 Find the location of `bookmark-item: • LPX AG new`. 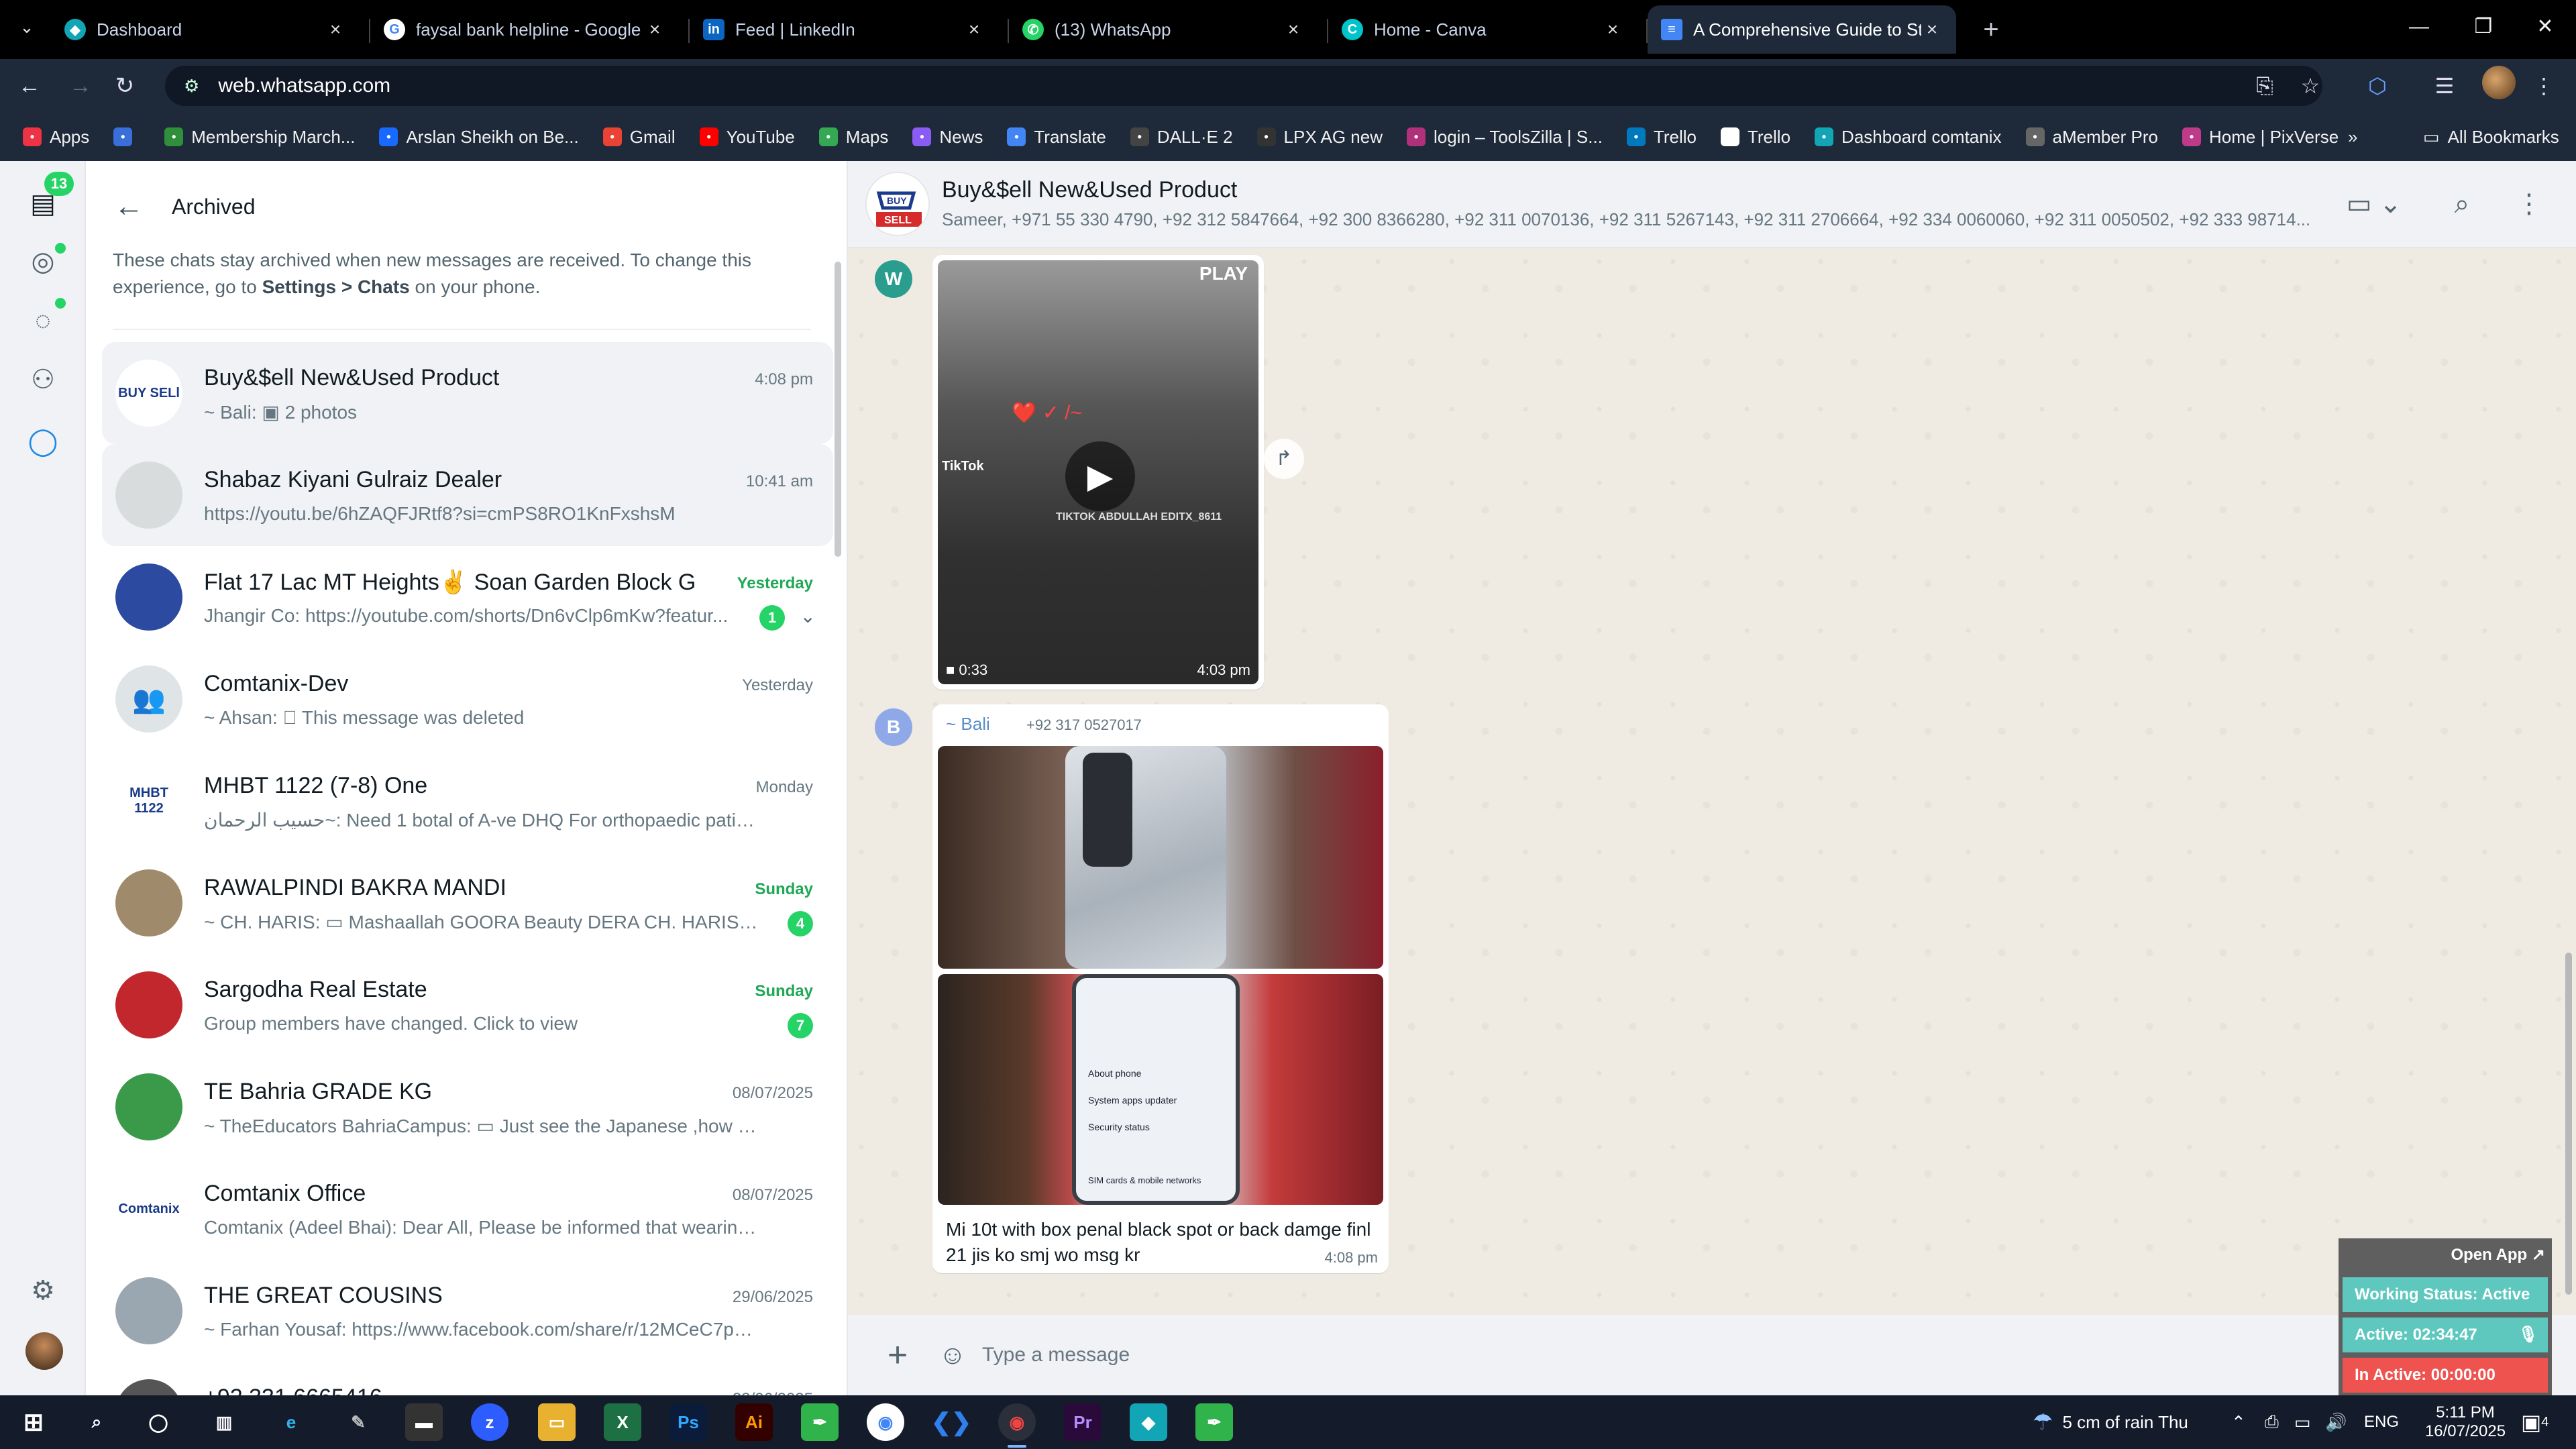

bookmark-item: • LPX AG new is located at coordinates (1319, 137).